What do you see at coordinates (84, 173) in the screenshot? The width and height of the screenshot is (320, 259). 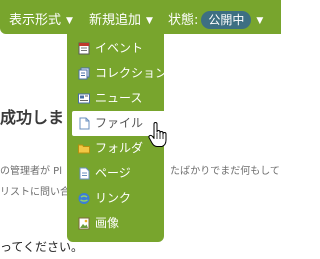 I see `page-icon` at bounding box center [84, 173].